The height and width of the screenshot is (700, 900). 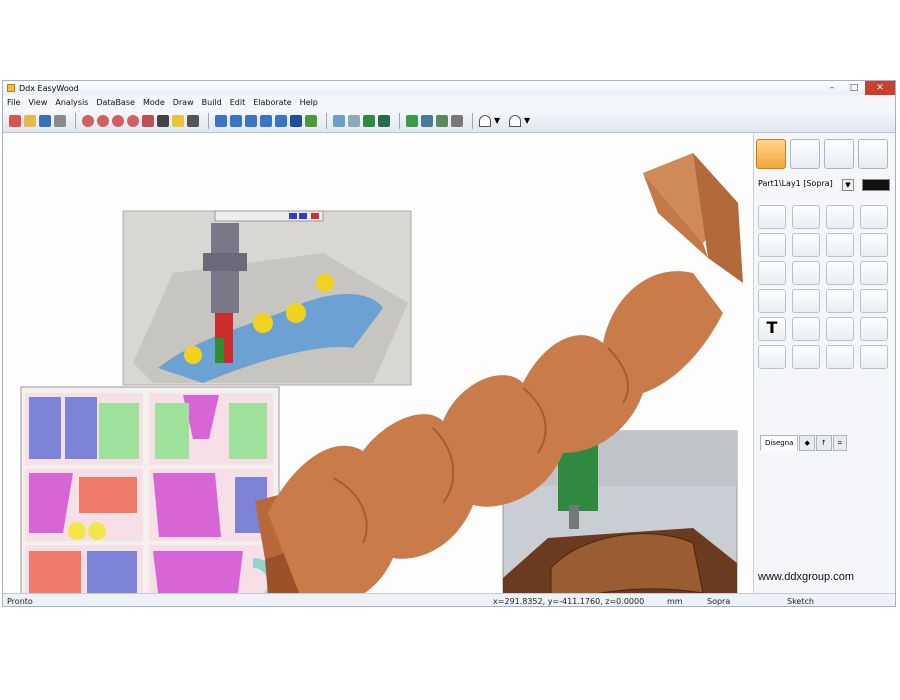 What do you see at coordinates (569, 601) in the screenshot?
I see `coordinates-readout: x=291.8352, y=-411.1760, z=0.0000` at bounding box center [569, 601].